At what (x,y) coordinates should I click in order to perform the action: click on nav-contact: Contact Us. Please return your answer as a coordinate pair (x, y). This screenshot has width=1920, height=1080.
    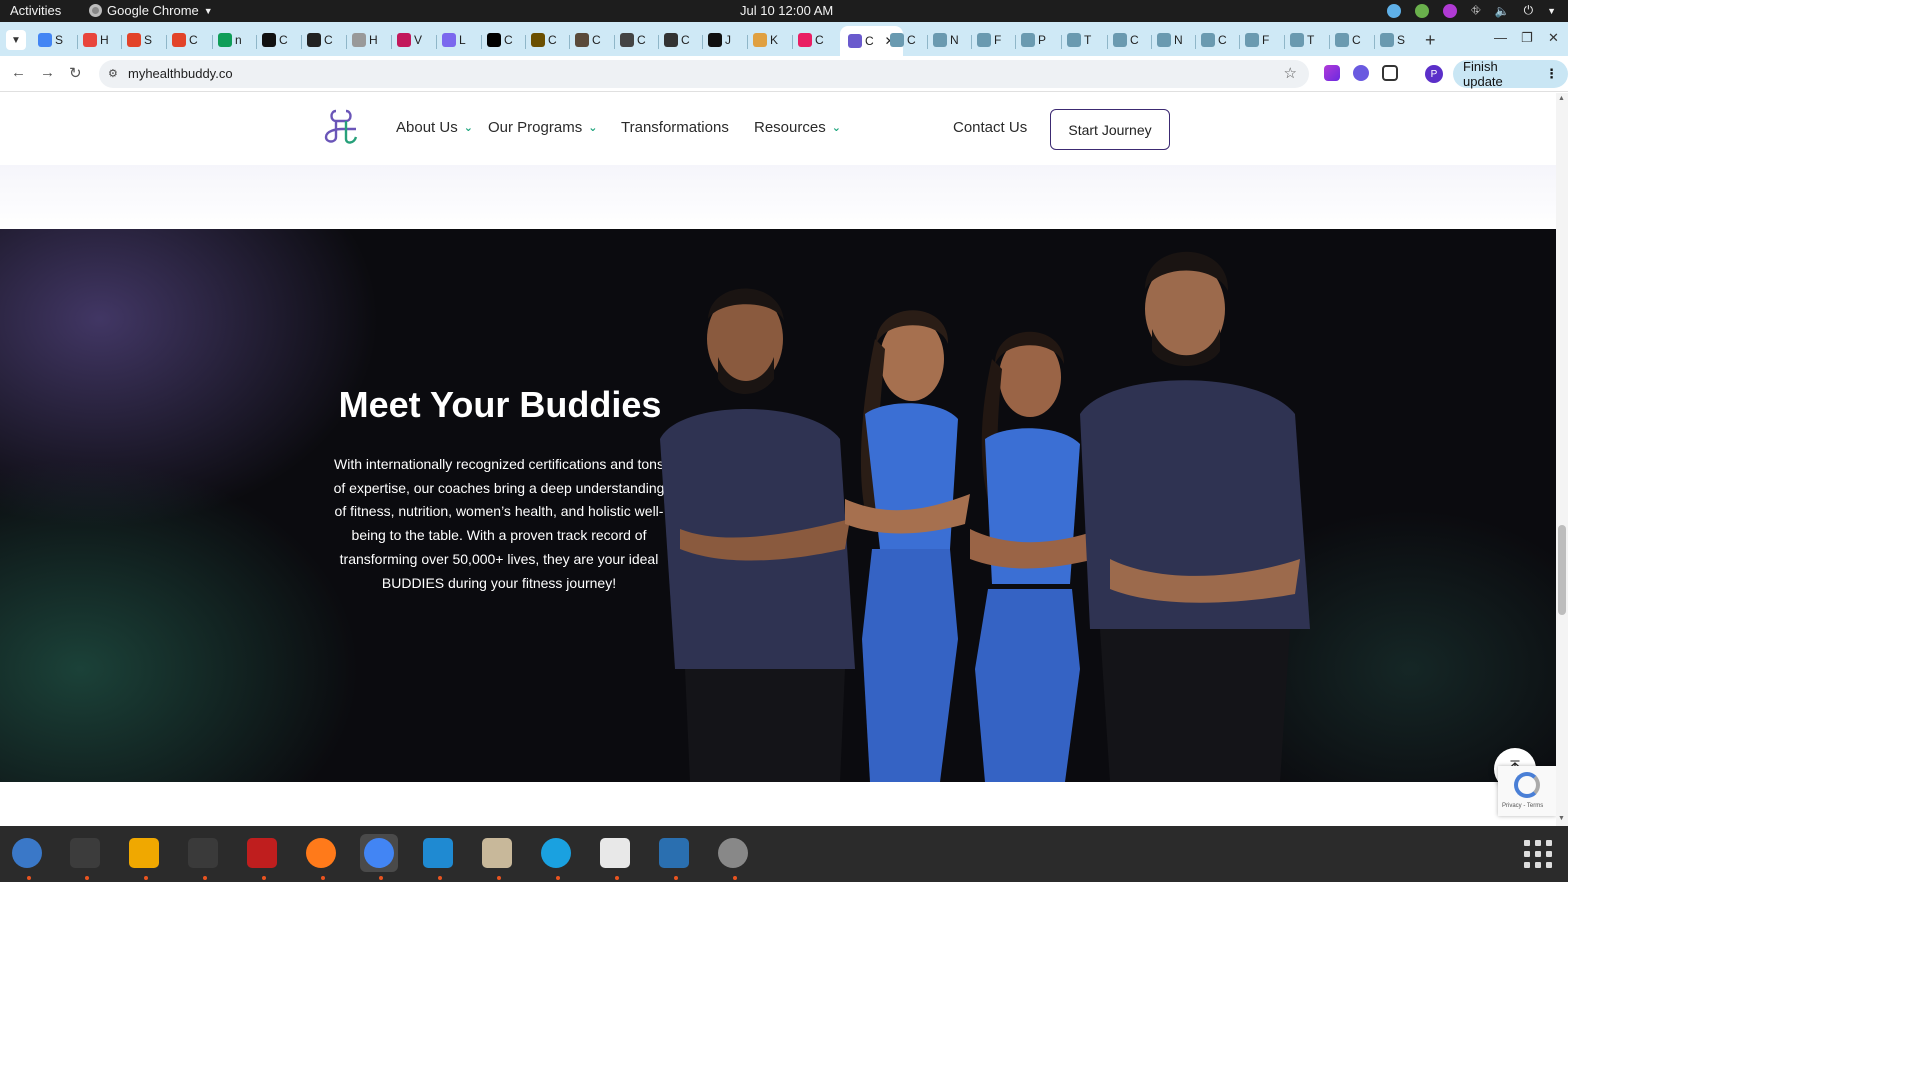
    Looking at the image, I should click on (990, 127).